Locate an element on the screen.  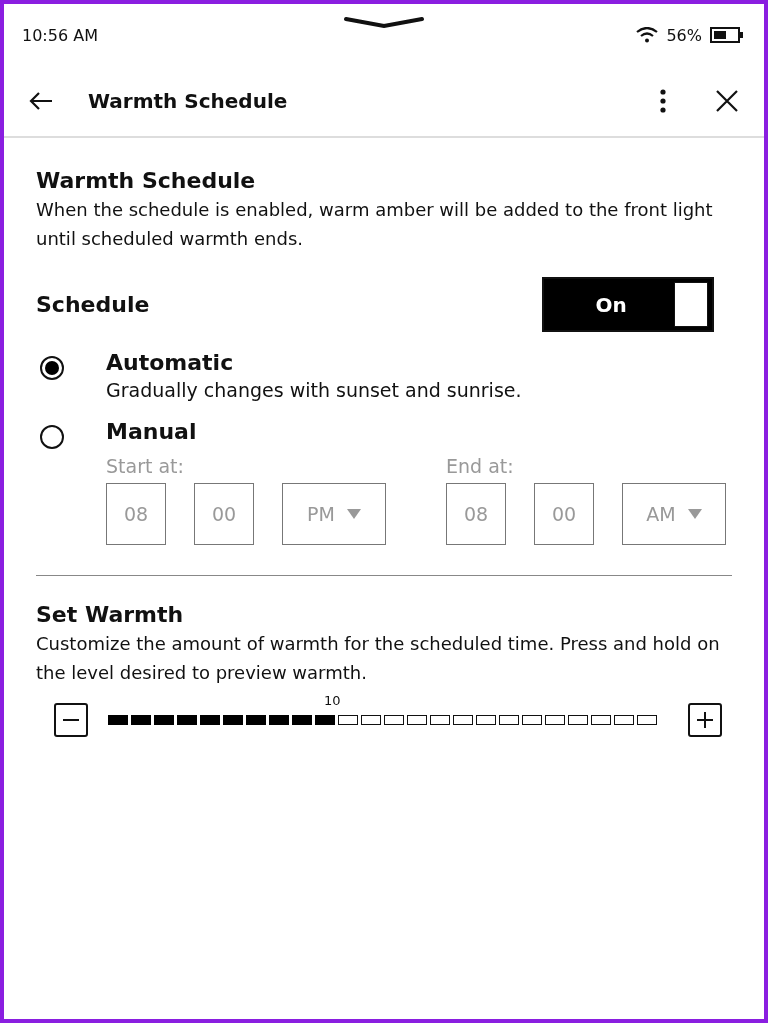
header-title: Warmth Schedule is located at coordinates (188, 101).